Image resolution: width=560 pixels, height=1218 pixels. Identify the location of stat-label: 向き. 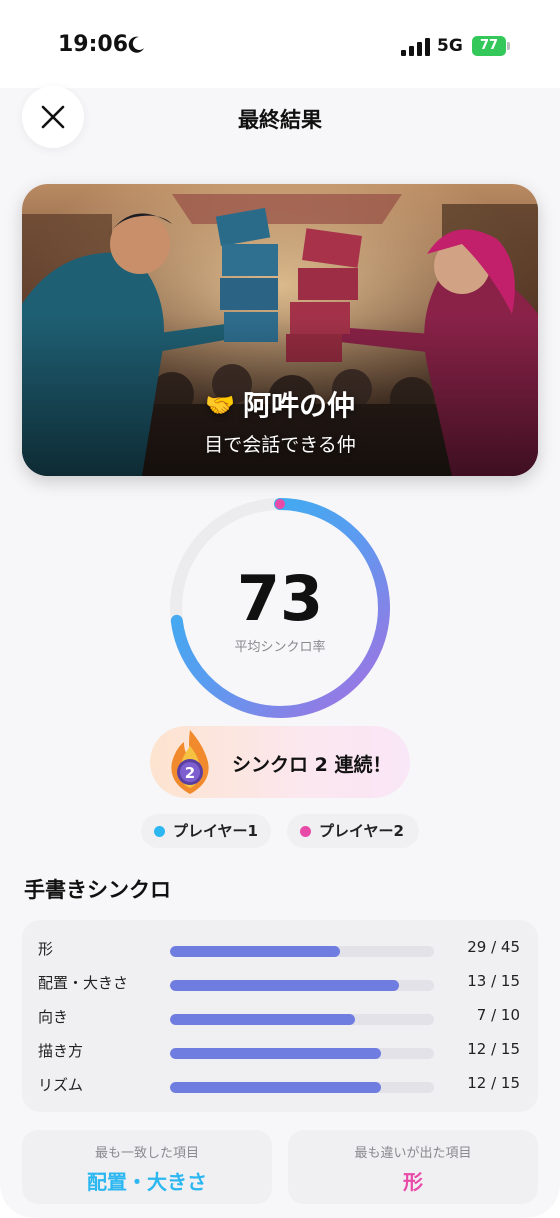
(53, 1017).